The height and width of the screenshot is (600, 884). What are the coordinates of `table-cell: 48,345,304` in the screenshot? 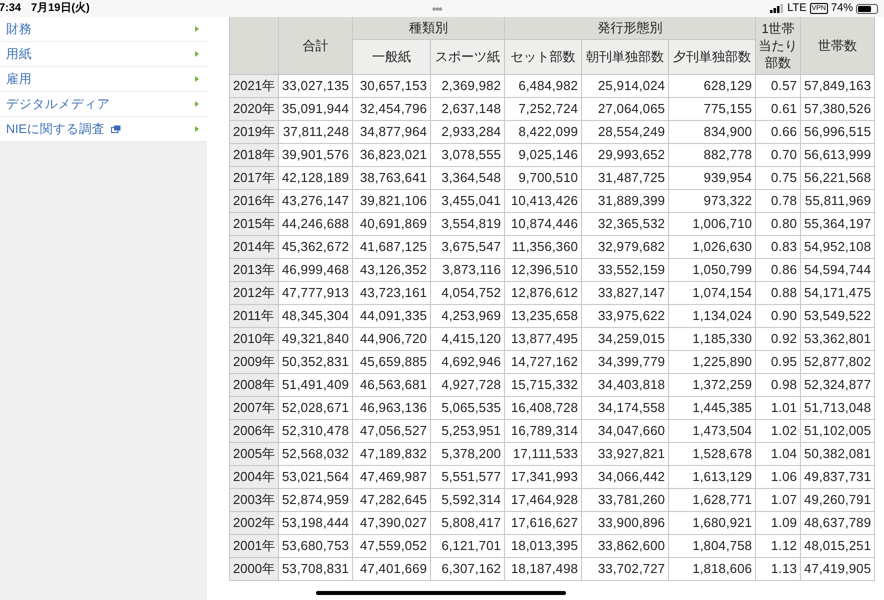 It's located at (315, 316).